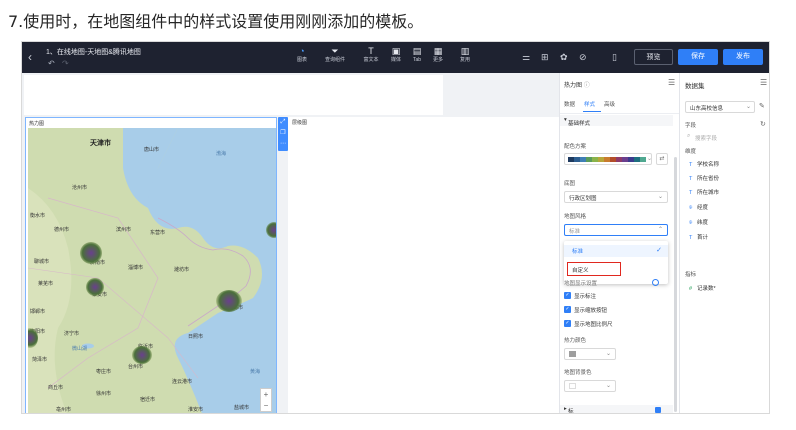  What do you see at coordinates (704, 192) in the screenshot?
I see `field-item: T 所在城市` at bounding box center [704, 192].